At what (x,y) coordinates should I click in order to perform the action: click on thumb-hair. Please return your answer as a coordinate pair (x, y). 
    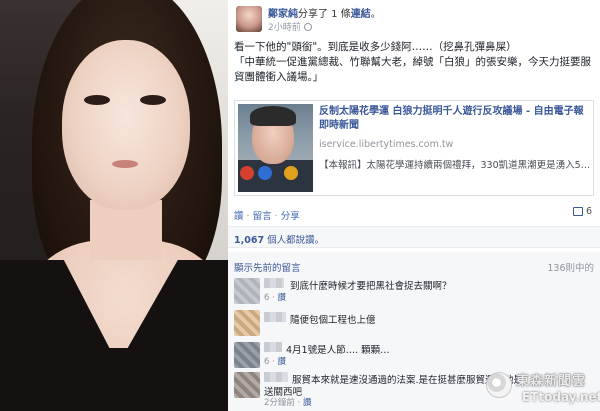
    Looking at the image, I should click on (273, 116).